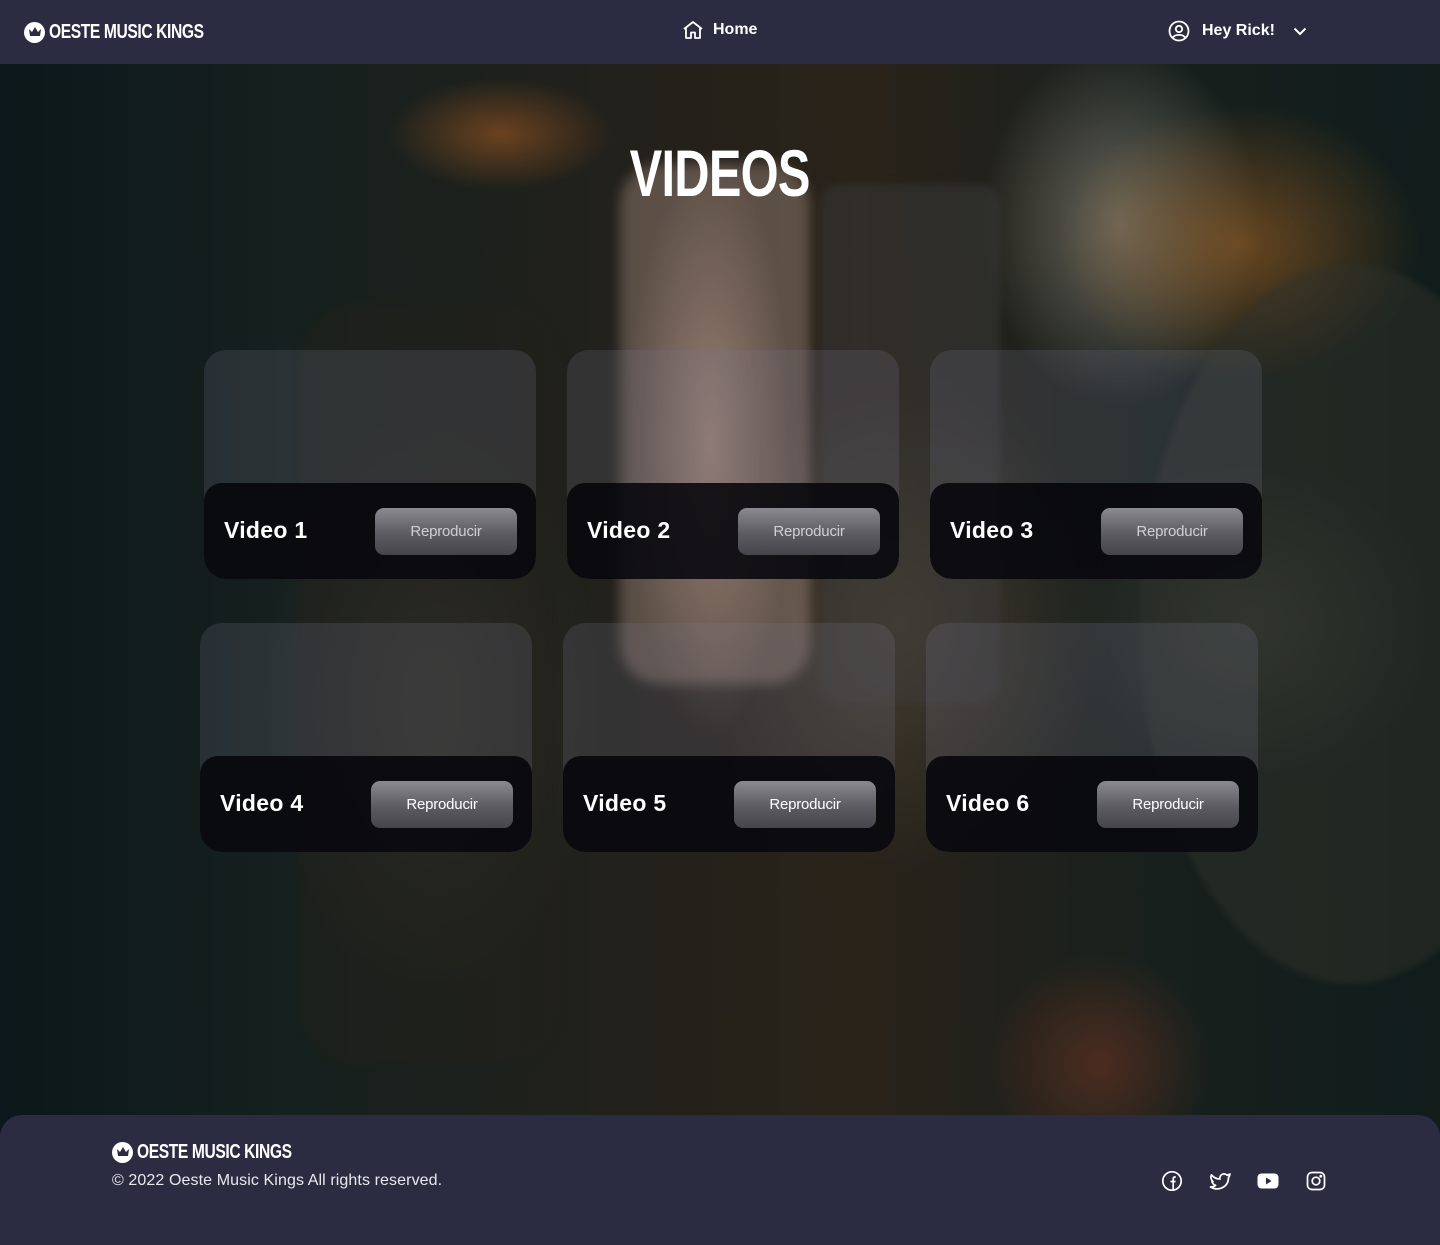 This screenshot has height=1245, width=1440. What do you see at coordinates (733, 464) in the screenshot?
I see `video-card: Video 2 Reproducir` at bounding box center [733, 464].